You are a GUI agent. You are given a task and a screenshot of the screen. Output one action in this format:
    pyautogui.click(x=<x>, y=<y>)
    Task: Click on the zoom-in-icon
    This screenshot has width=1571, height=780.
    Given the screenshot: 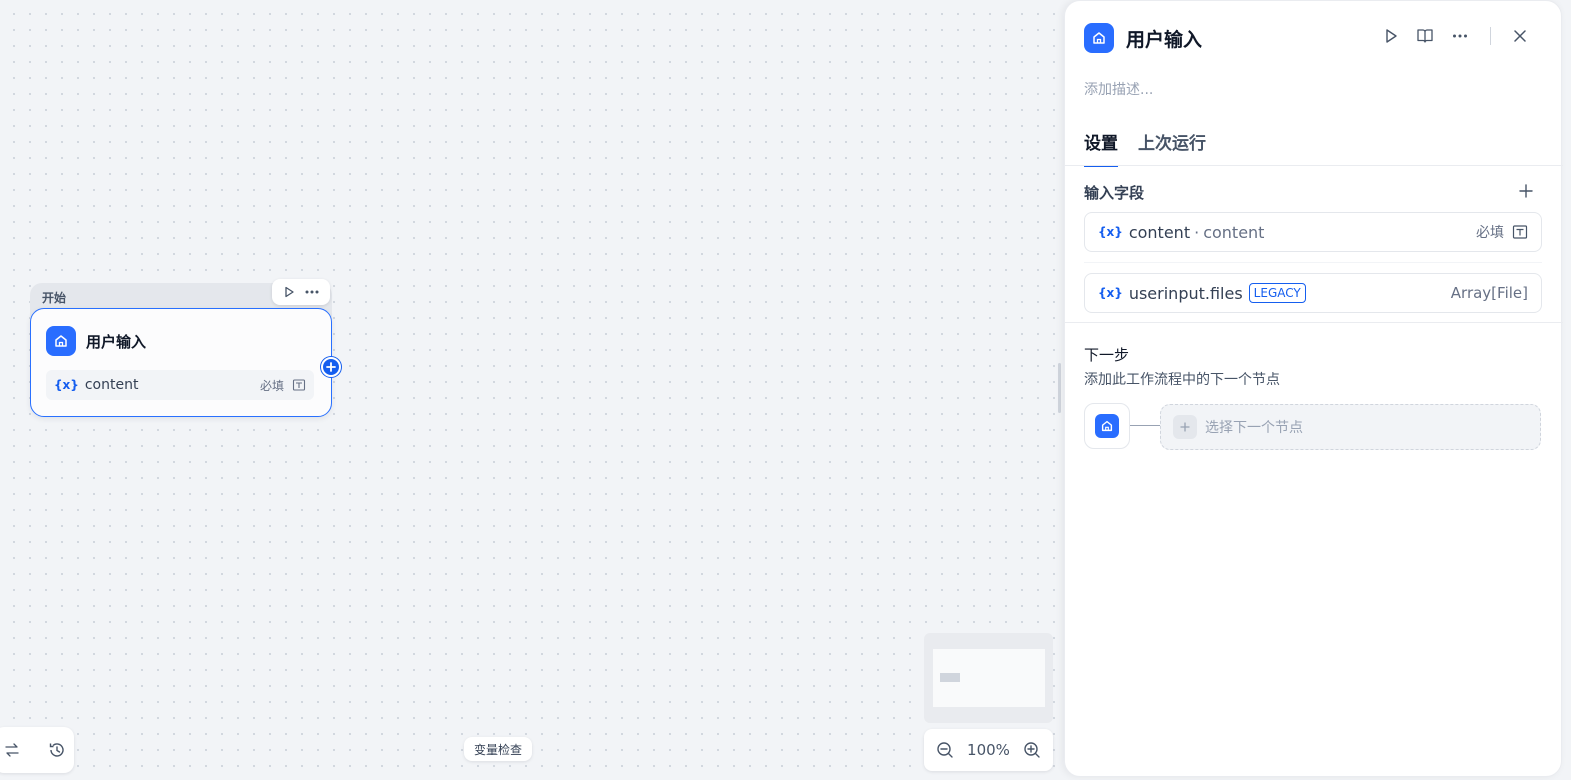 What is the action you would take?
    pyautogui.click(x=1032, y=750)
    